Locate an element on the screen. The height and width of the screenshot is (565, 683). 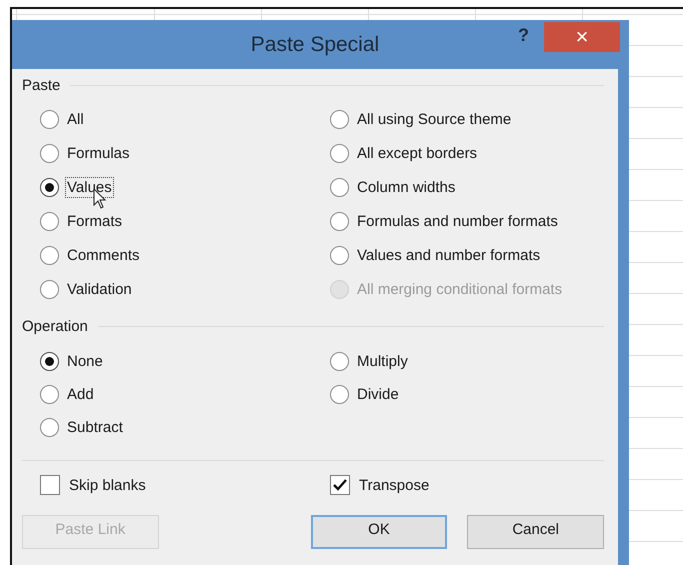
checkbox-option: Transpose is located at coordinates (467, 485).